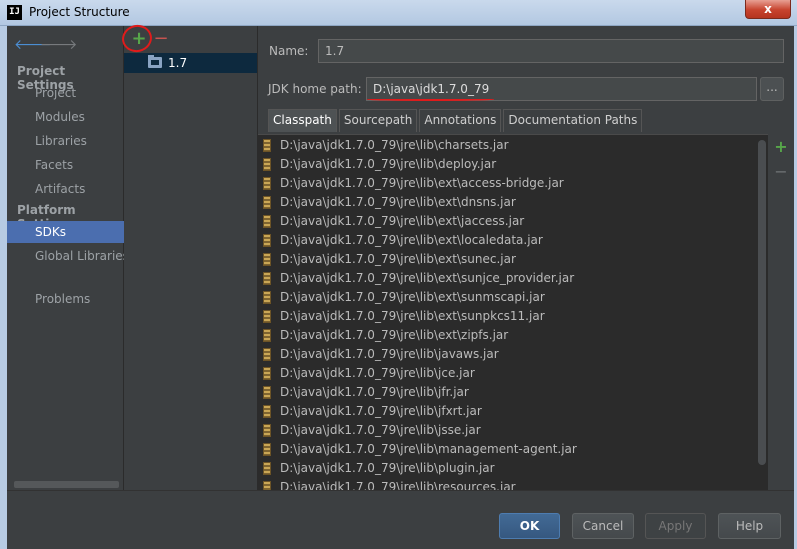 Image resolution: width=797 pixels, height=549 pixels. Describe the element at coordinates (508, 354) in the screenshot. I see `classpath-row: D:\java\jdk1.7.0_79\jre\lib\javaws.jar` at that location.